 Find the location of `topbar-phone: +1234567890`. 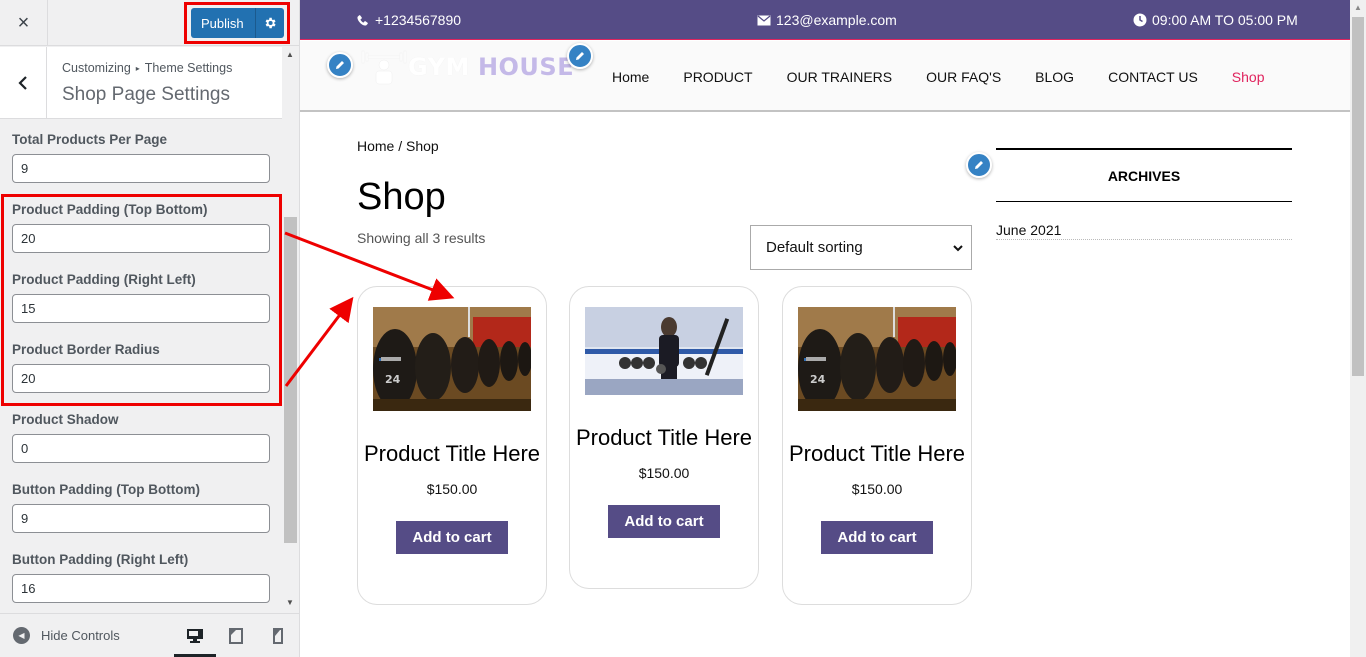

topbar-phone: +1234567890 is located at coordinates (408, 20).